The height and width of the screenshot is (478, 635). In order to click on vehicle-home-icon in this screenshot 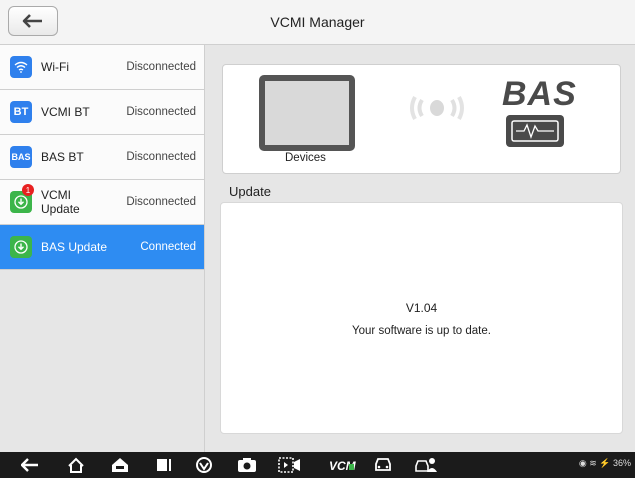, I will do `click(120, 465)`.